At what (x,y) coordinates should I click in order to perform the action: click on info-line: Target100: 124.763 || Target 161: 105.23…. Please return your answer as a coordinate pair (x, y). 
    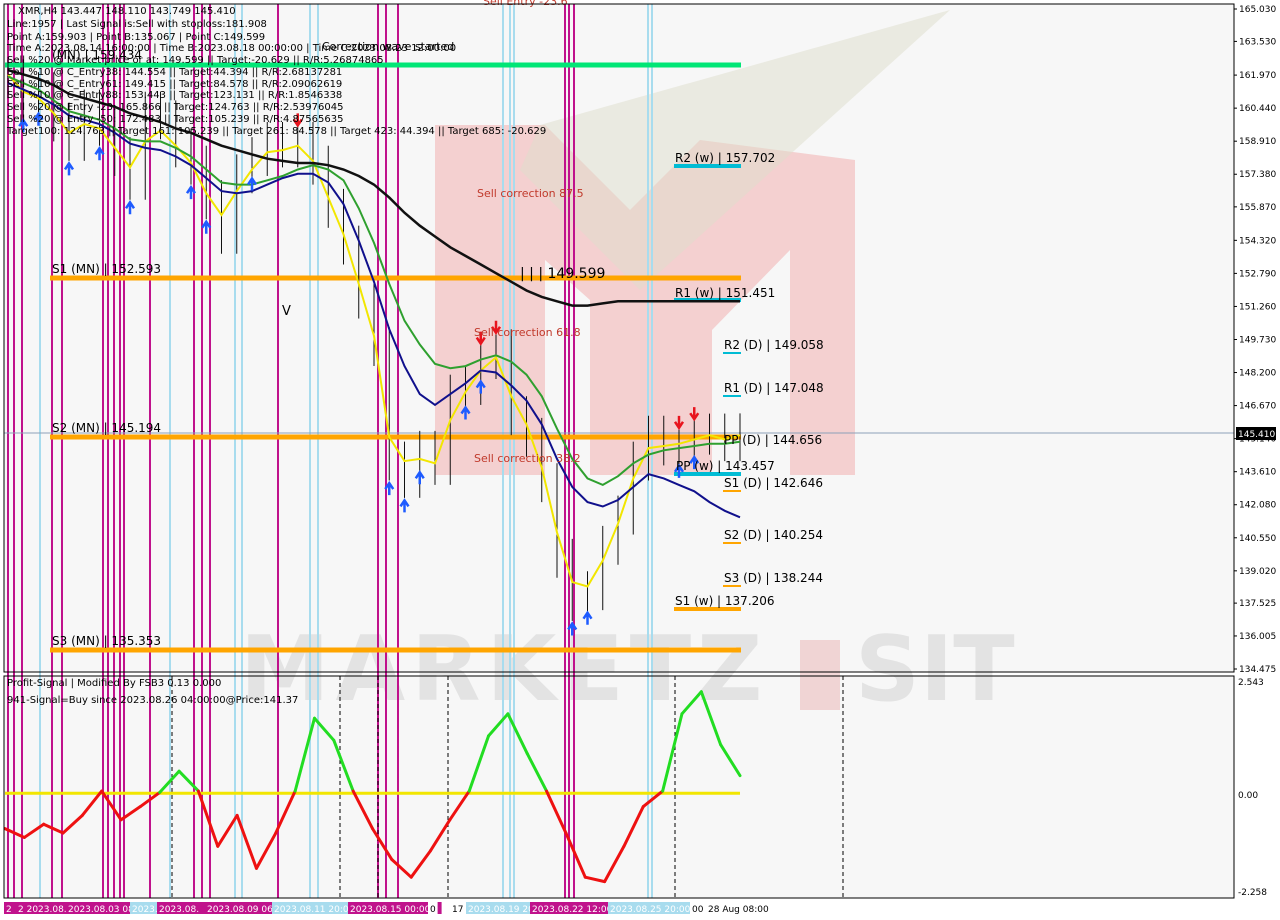
    Looking at the image, I should click on (276, 131).